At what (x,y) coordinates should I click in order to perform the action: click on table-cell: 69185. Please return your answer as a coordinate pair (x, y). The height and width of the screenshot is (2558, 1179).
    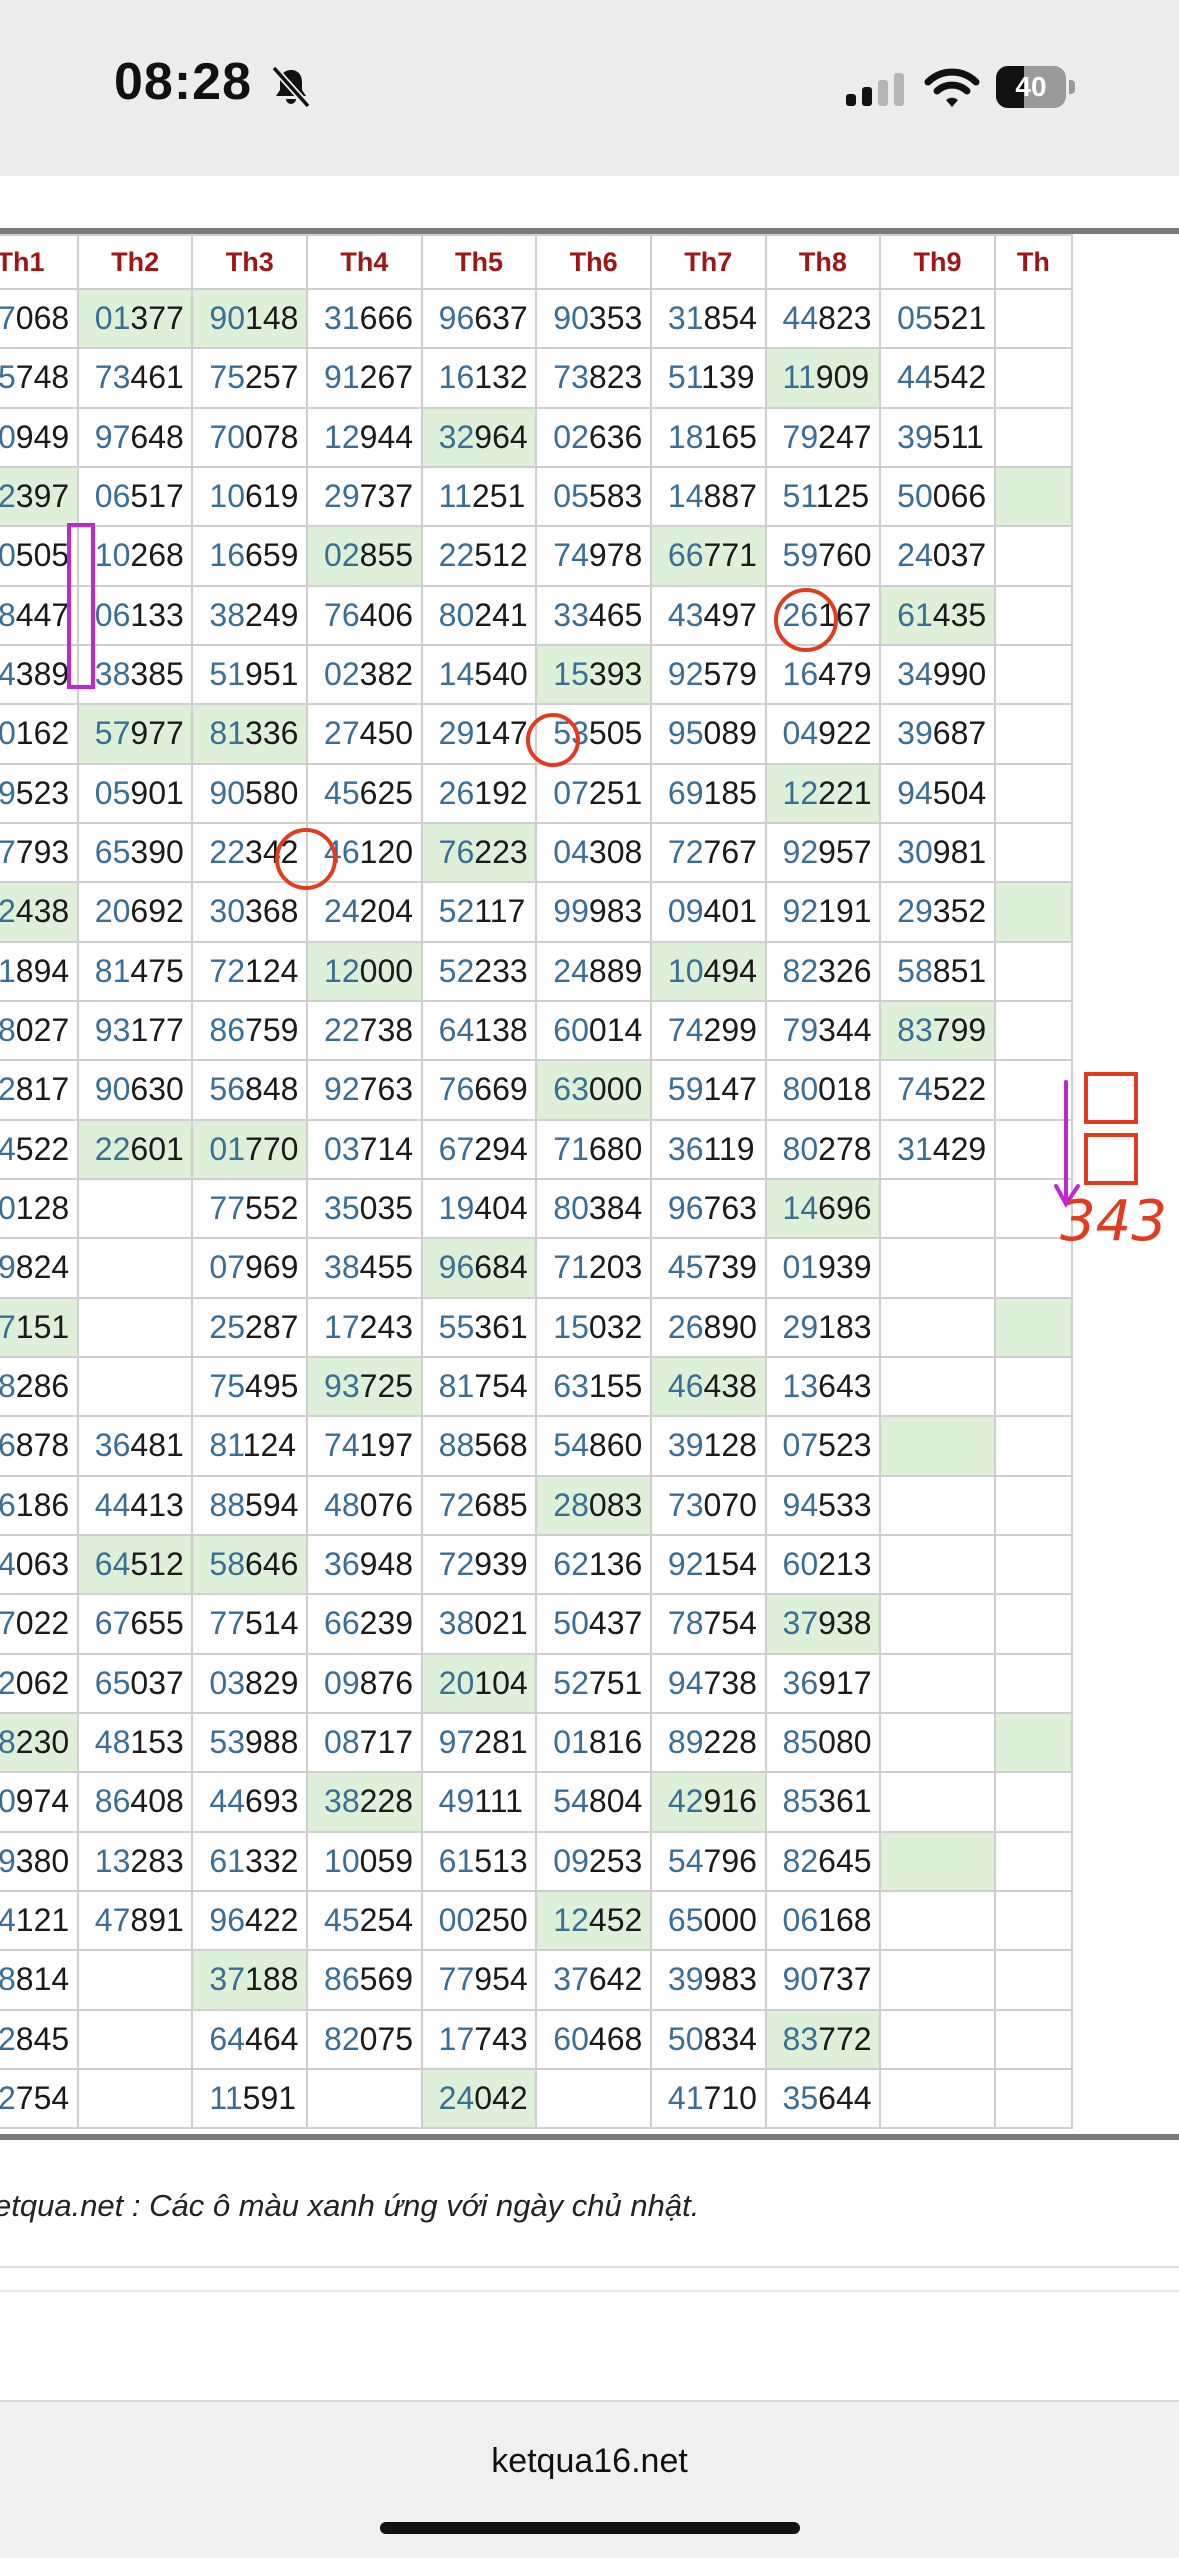
    Looking at the image, I should click on (708, 793).